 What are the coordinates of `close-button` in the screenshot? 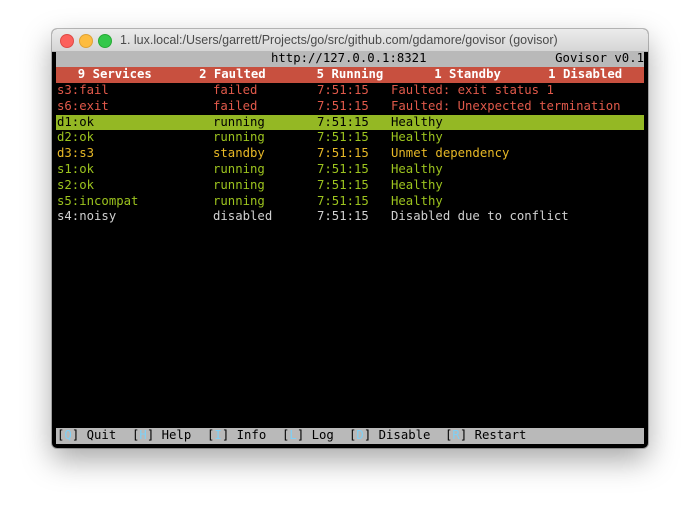 It's located at (67, 41).